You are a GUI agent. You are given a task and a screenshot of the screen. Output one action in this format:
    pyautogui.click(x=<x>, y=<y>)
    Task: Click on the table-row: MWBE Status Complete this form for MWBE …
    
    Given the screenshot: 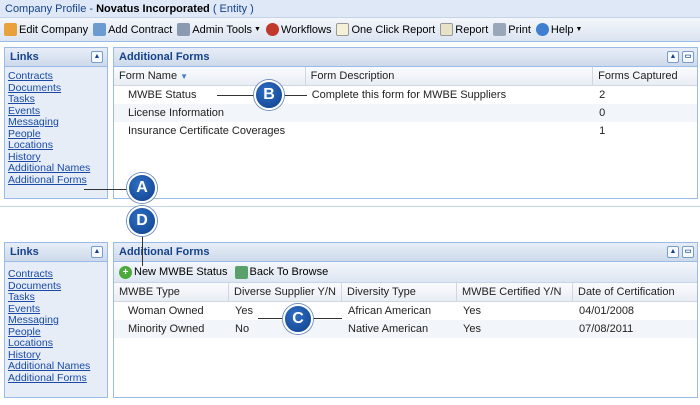 What is the action you would take?
    pyautogui.click(x=405, y=95)
    